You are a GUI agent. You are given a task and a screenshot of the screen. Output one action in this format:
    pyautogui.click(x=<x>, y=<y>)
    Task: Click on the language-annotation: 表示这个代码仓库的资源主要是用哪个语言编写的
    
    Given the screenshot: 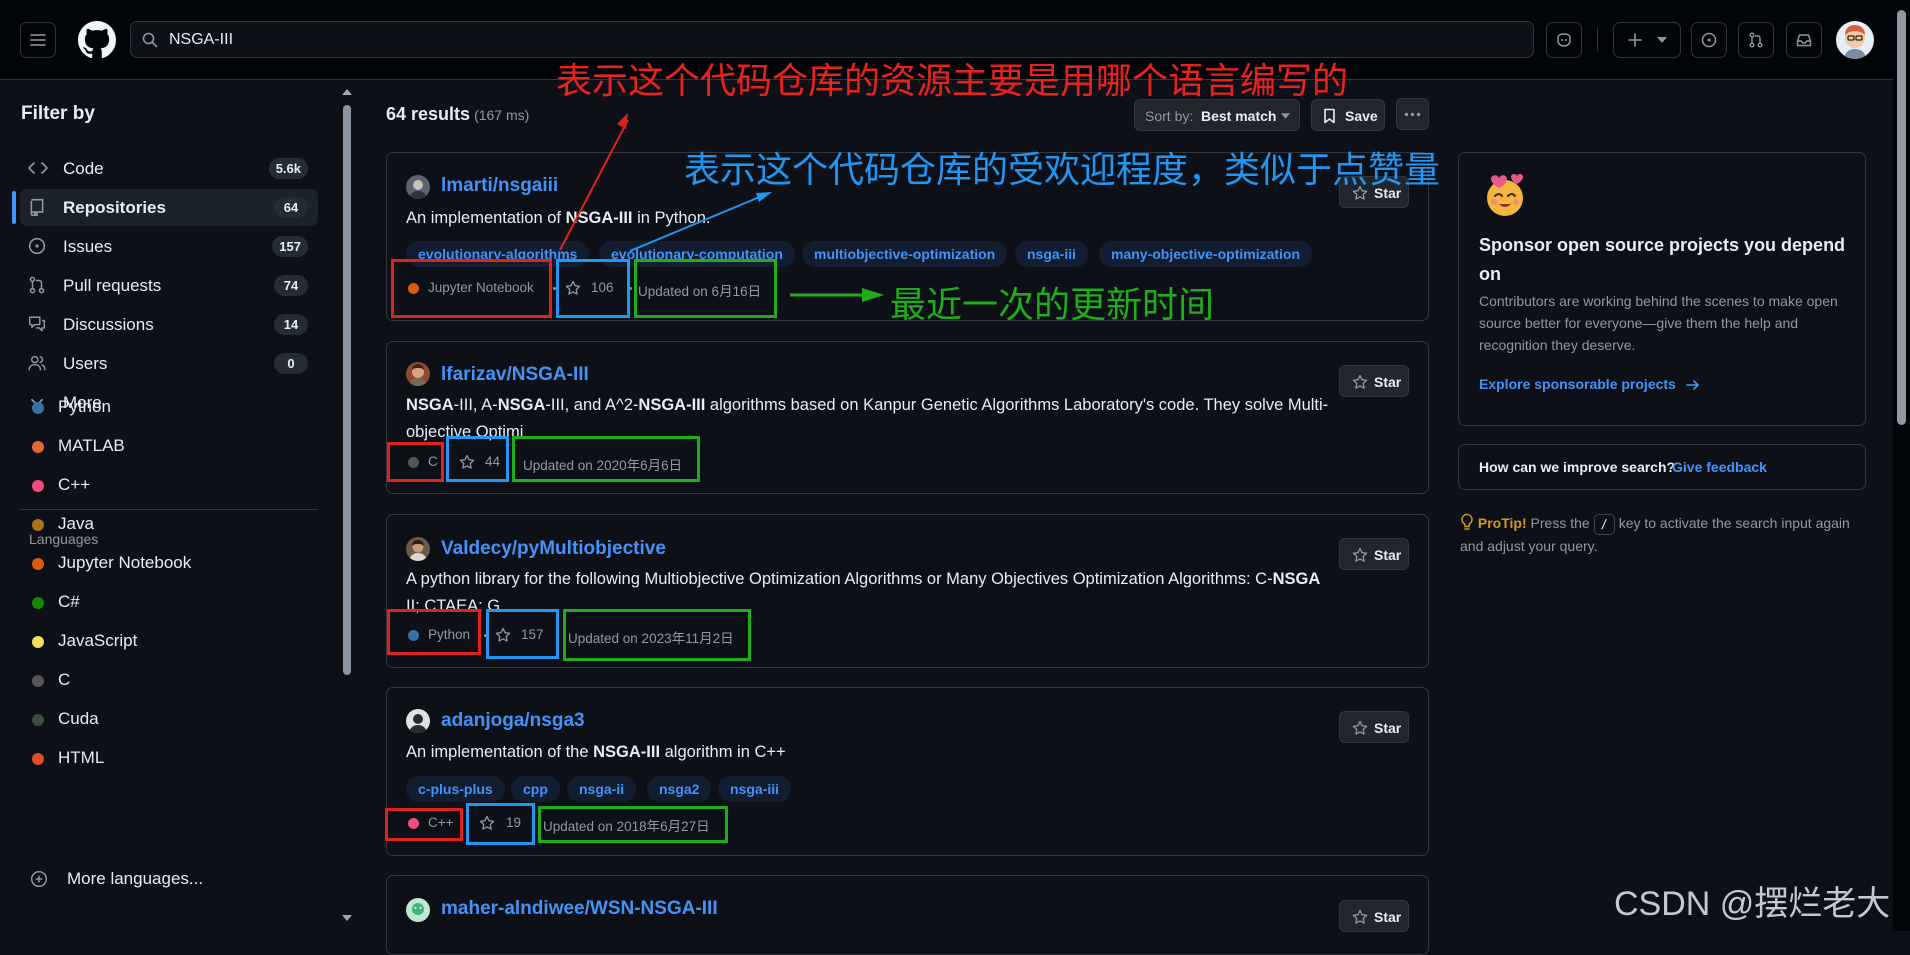 What is the action you would take?
    pyautogui.click(x=952, y=81)
    